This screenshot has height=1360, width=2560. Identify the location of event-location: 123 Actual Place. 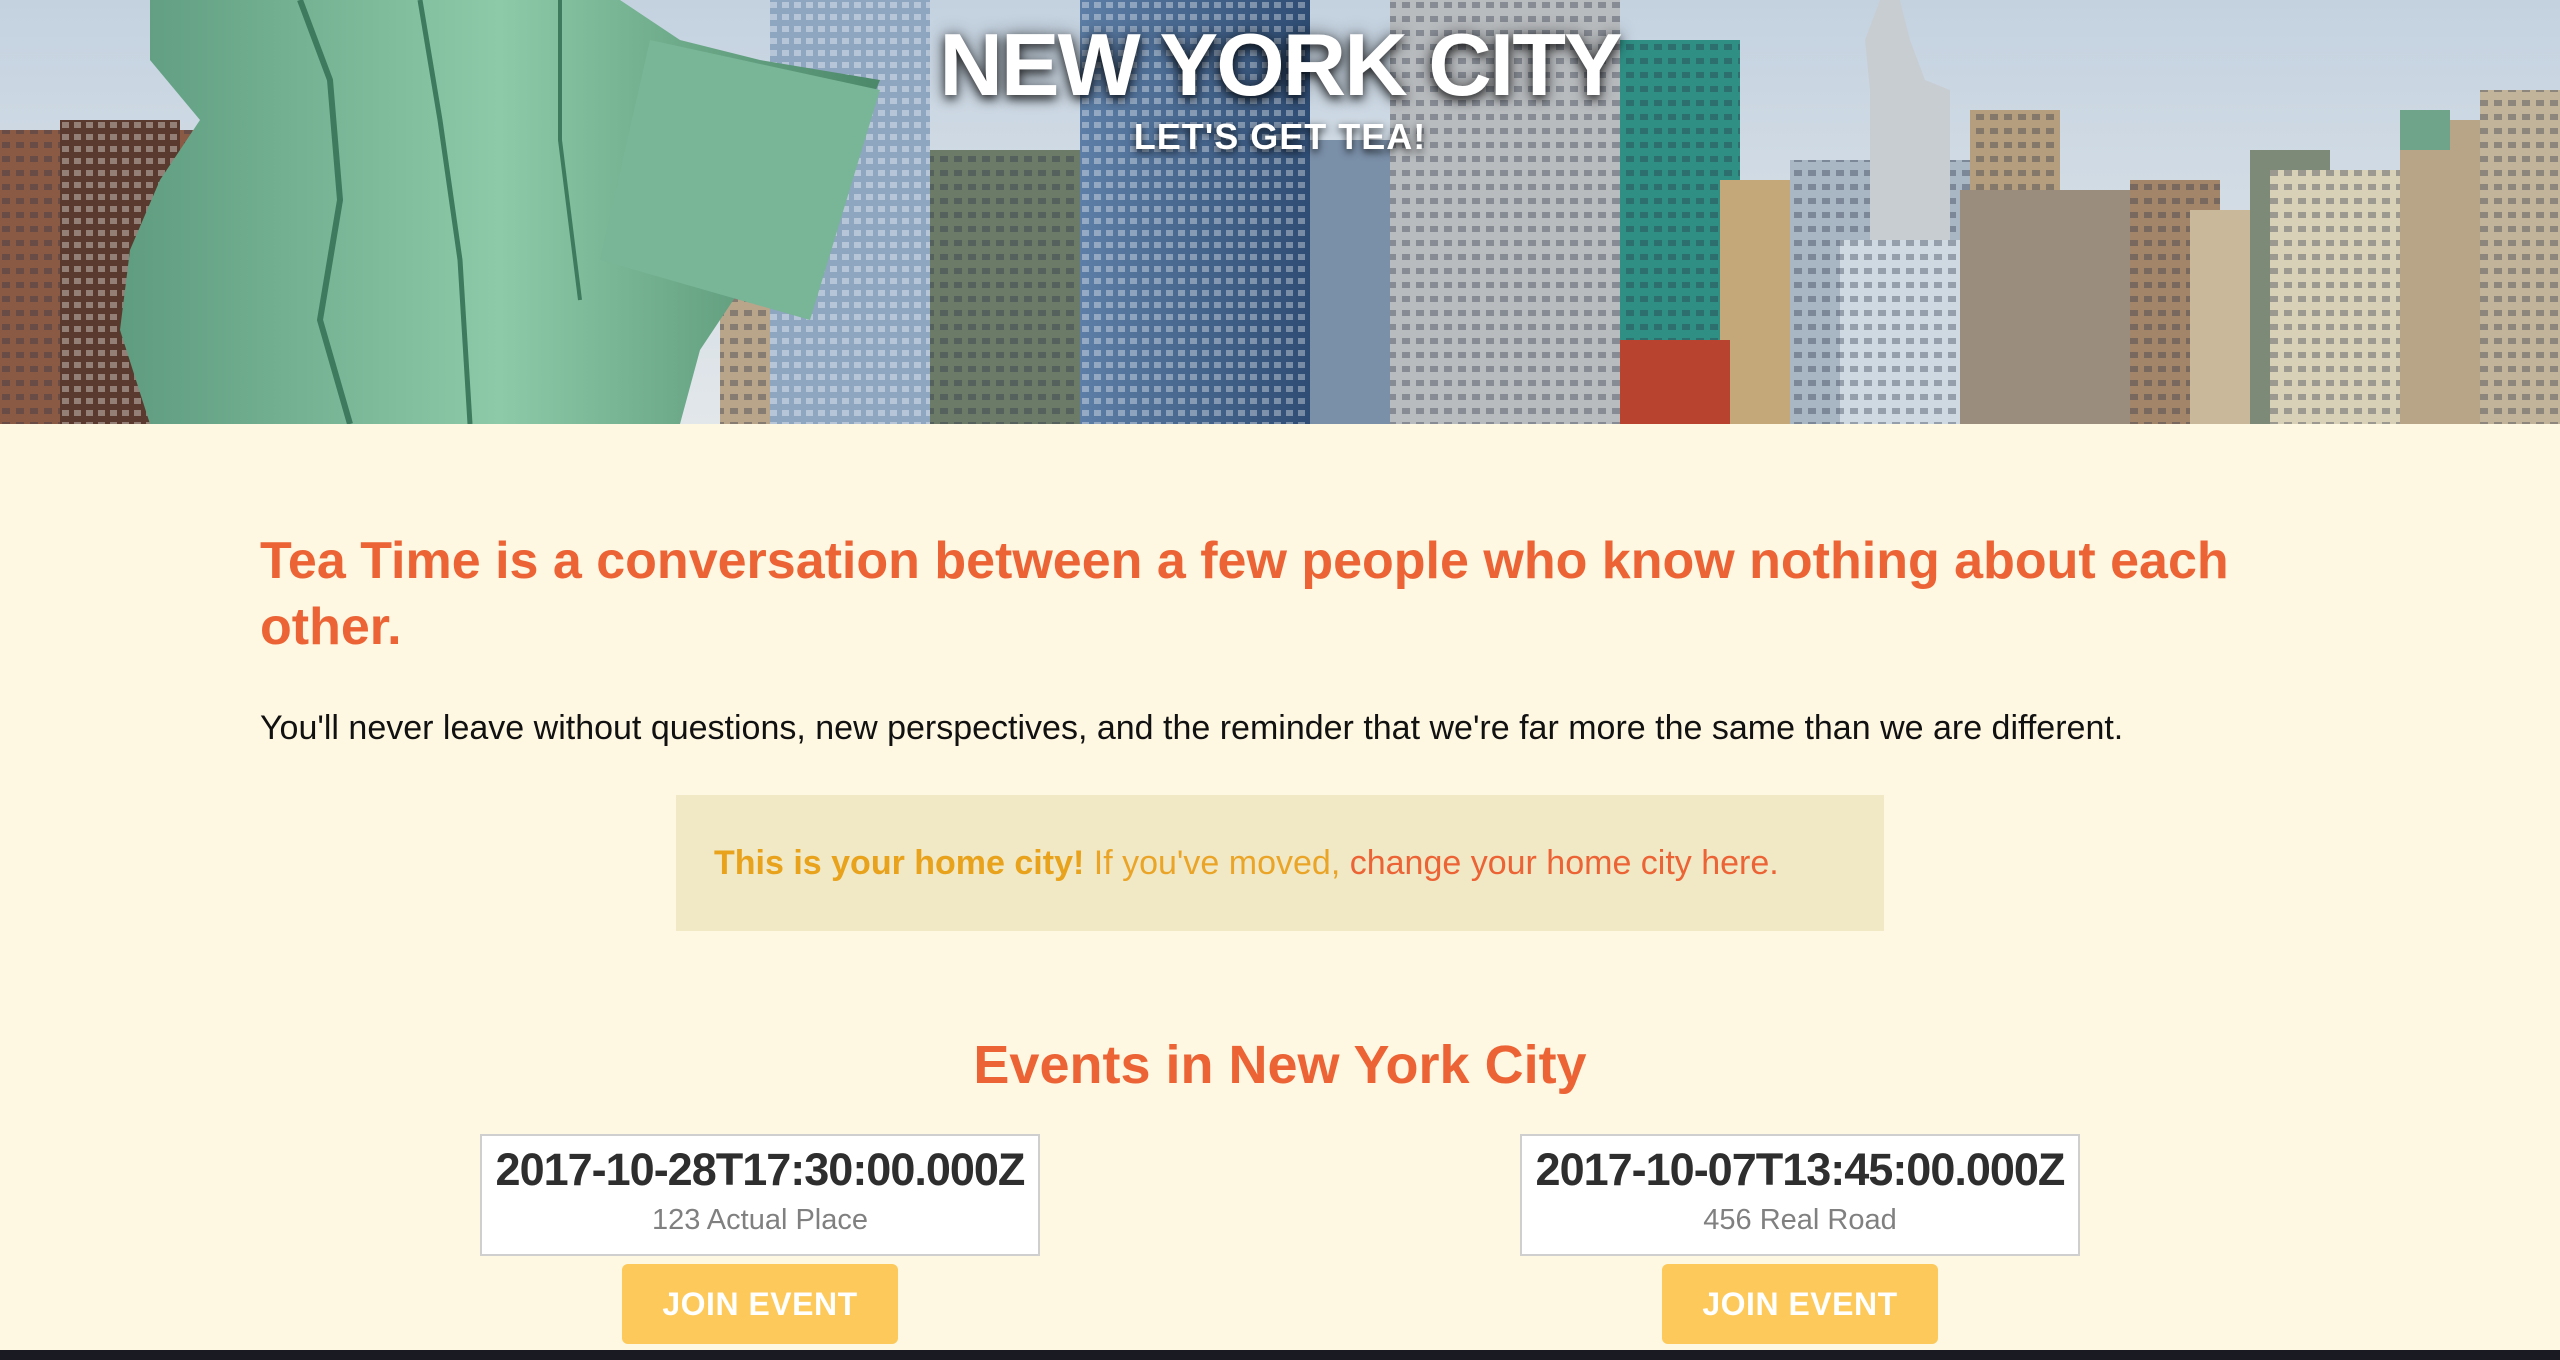
(760, 1220).